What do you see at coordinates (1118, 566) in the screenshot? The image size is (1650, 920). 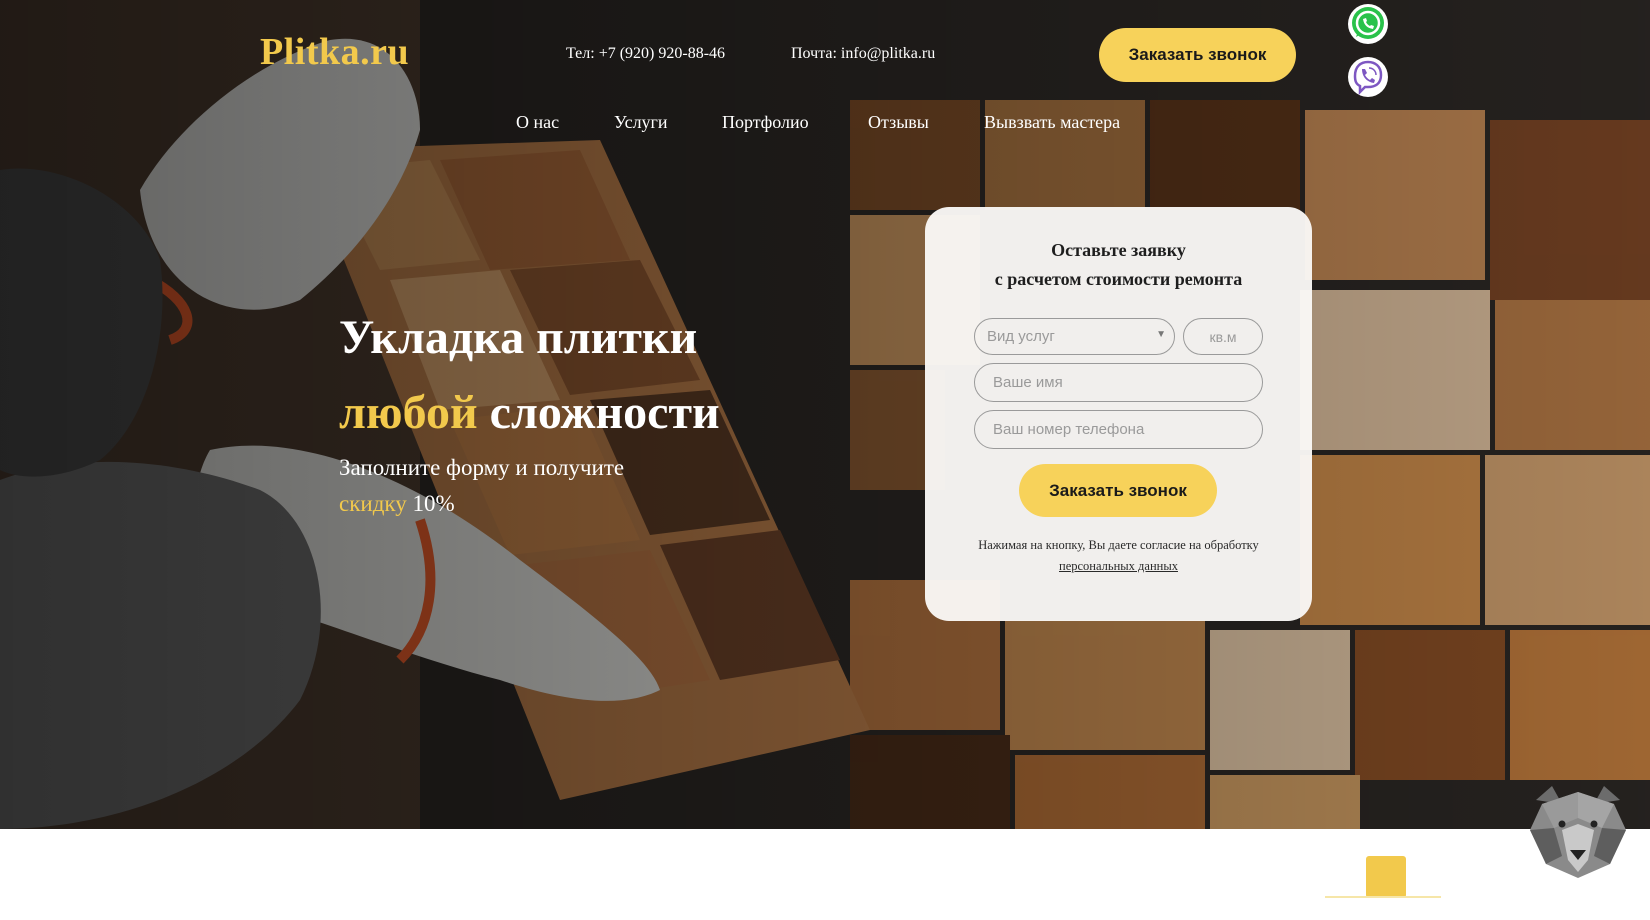 I see `privacy-link: персональных данных` at bounding box center [1118, 566].